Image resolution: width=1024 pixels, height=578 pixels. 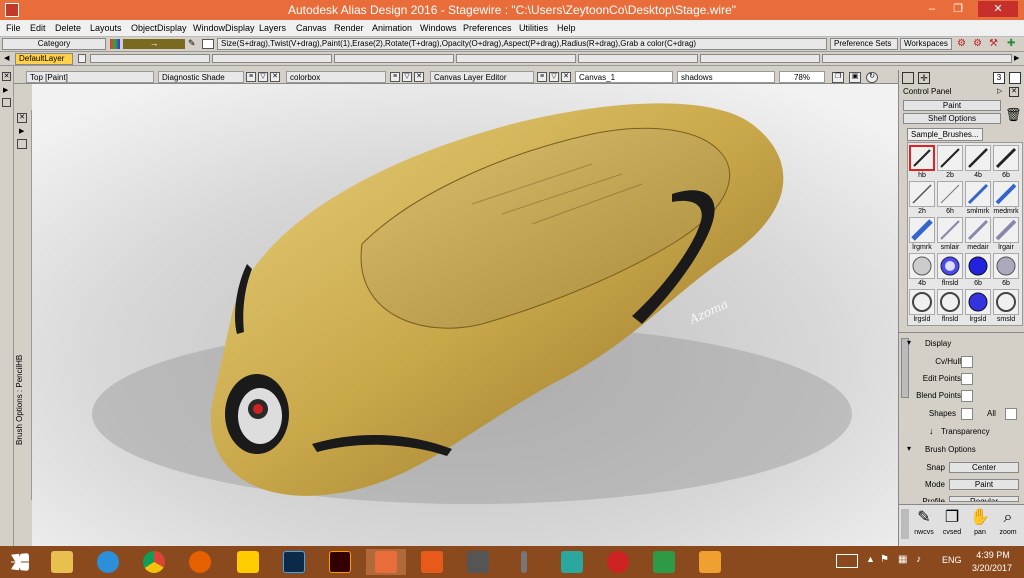 I want to click on add-icon: ✚, so click(x=1013, y=44).